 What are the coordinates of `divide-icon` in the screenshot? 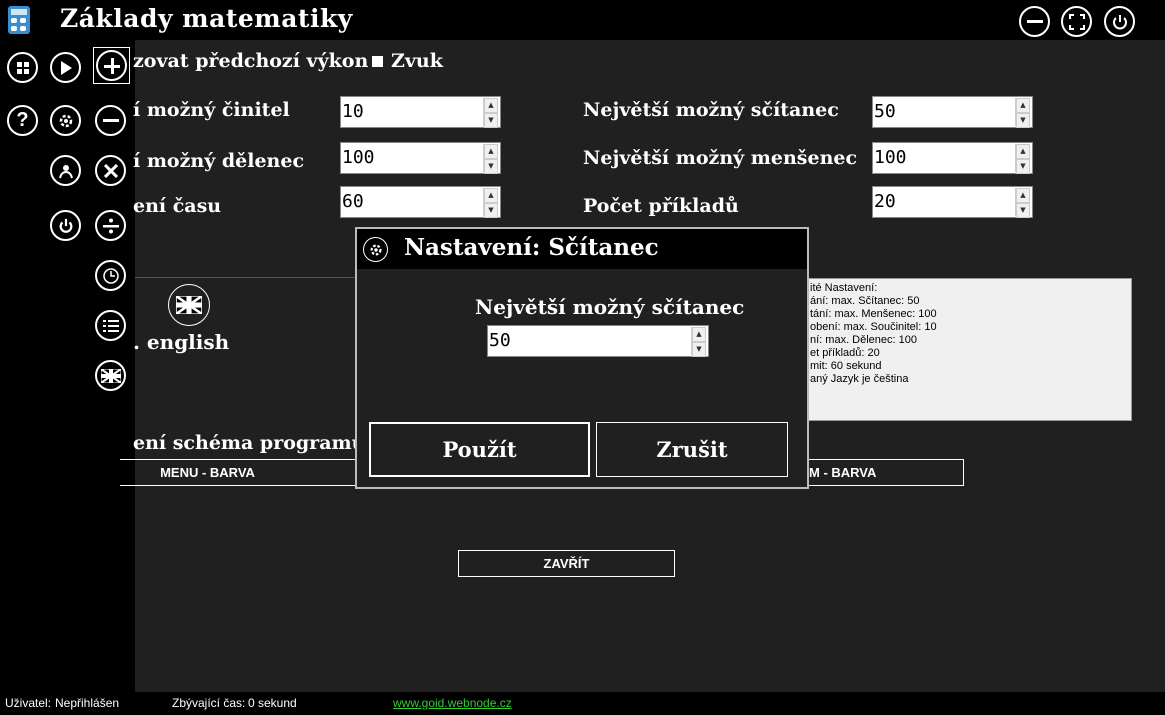 It's located at (110, 225).